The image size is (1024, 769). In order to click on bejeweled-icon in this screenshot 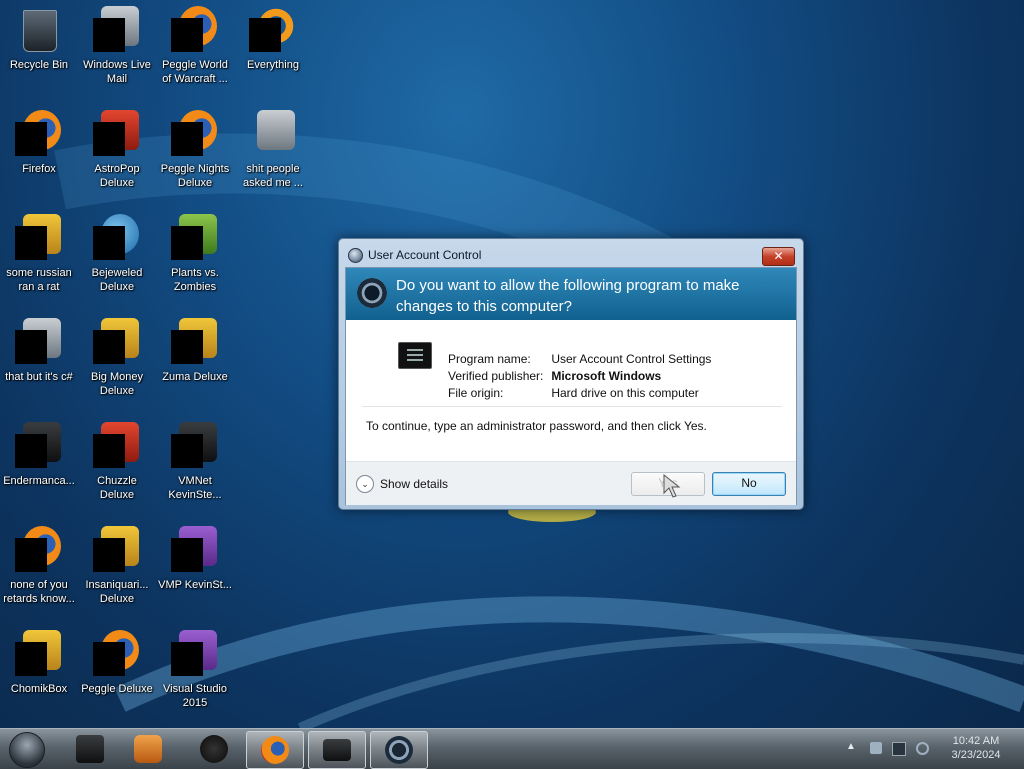, I will do `click(117, 238)`.